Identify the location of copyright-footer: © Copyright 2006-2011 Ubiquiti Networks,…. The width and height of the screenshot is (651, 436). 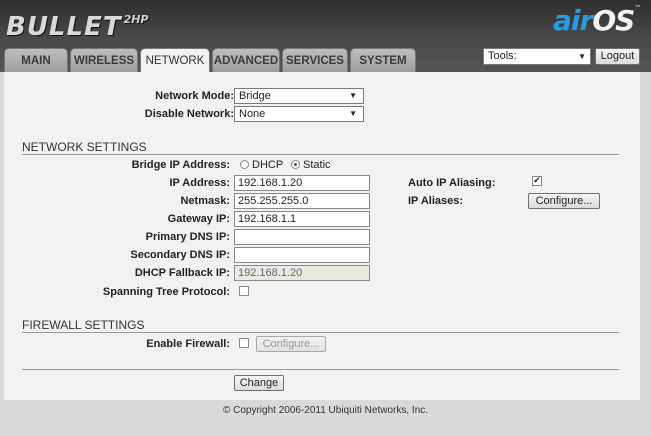
(325, 410).